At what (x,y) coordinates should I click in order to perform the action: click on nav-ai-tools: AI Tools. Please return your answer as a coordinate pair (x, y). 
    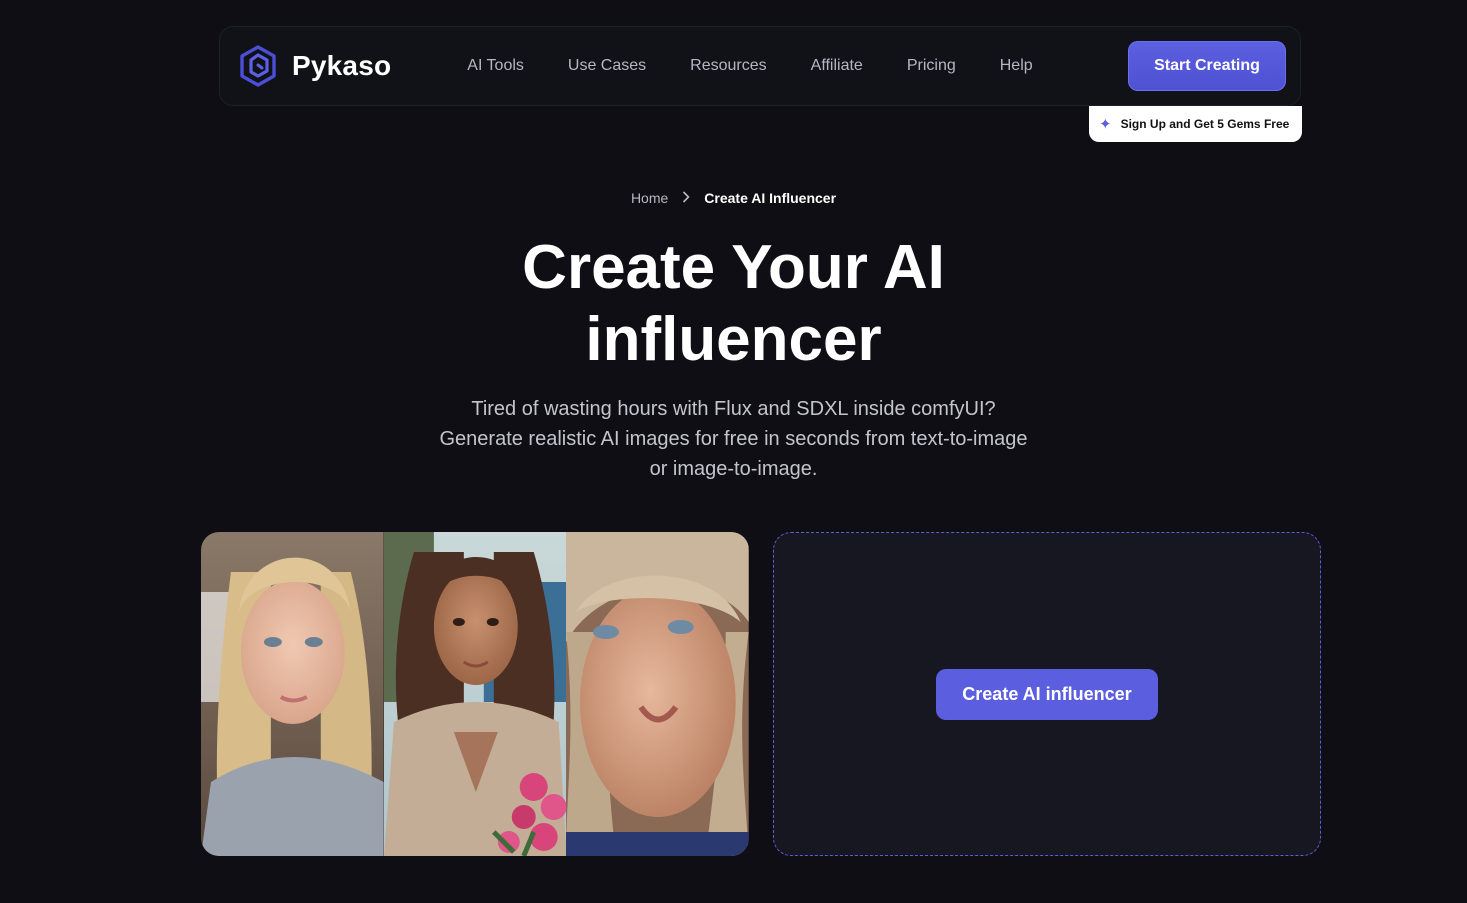
    Looking at the image, I should click on (495, 66).